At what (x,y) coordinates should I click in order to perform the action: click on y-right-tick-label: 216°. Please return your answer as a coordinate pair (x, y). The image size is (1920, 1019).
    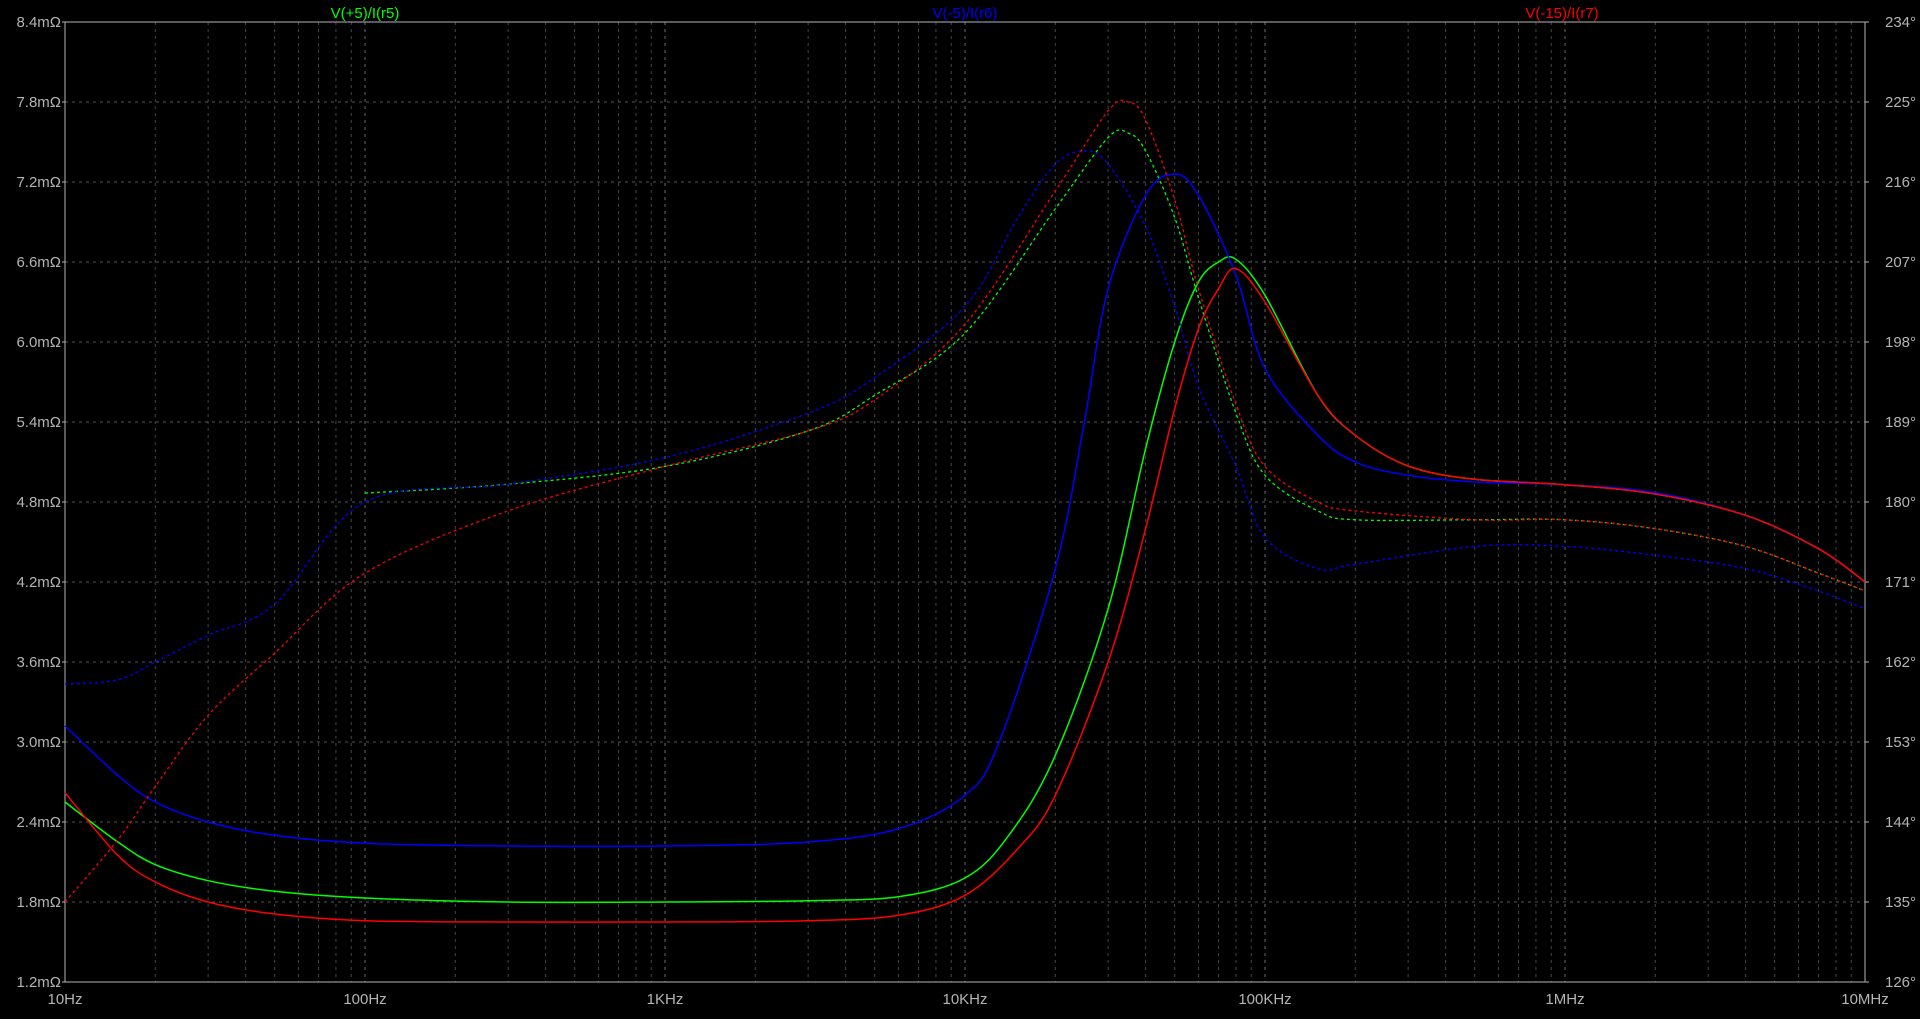
    Looking at the image, I should click on (1900, 182).